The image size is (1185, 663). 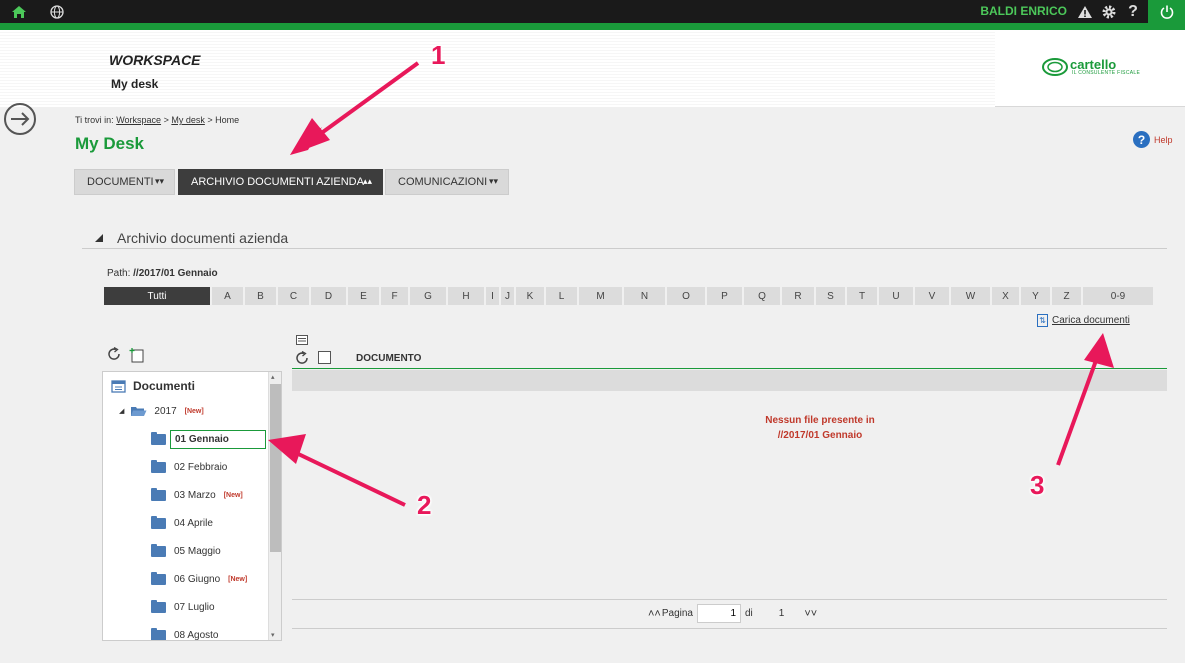 I want to click on alphabet-filter-j: J, so click(x=508, y=296).